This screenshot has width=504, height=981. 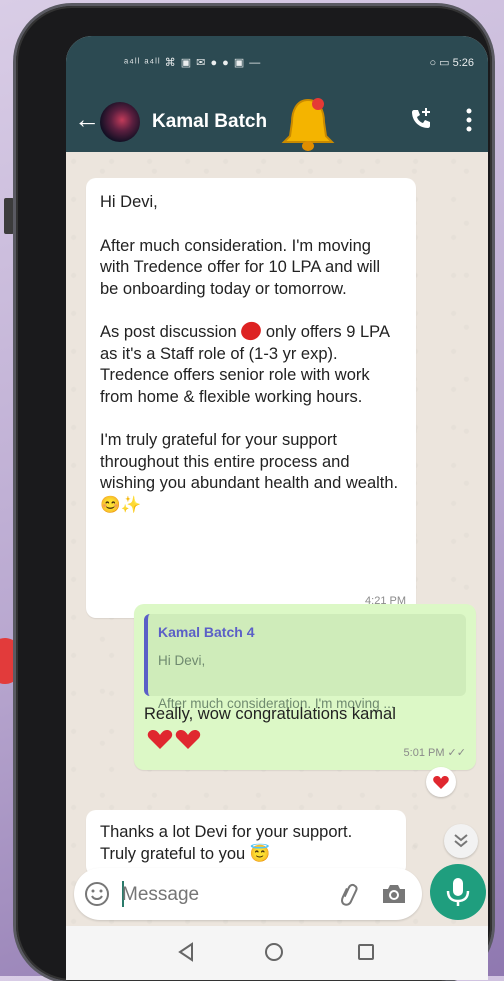 I want to click on emoji-icon, so click(x=97, y=894).